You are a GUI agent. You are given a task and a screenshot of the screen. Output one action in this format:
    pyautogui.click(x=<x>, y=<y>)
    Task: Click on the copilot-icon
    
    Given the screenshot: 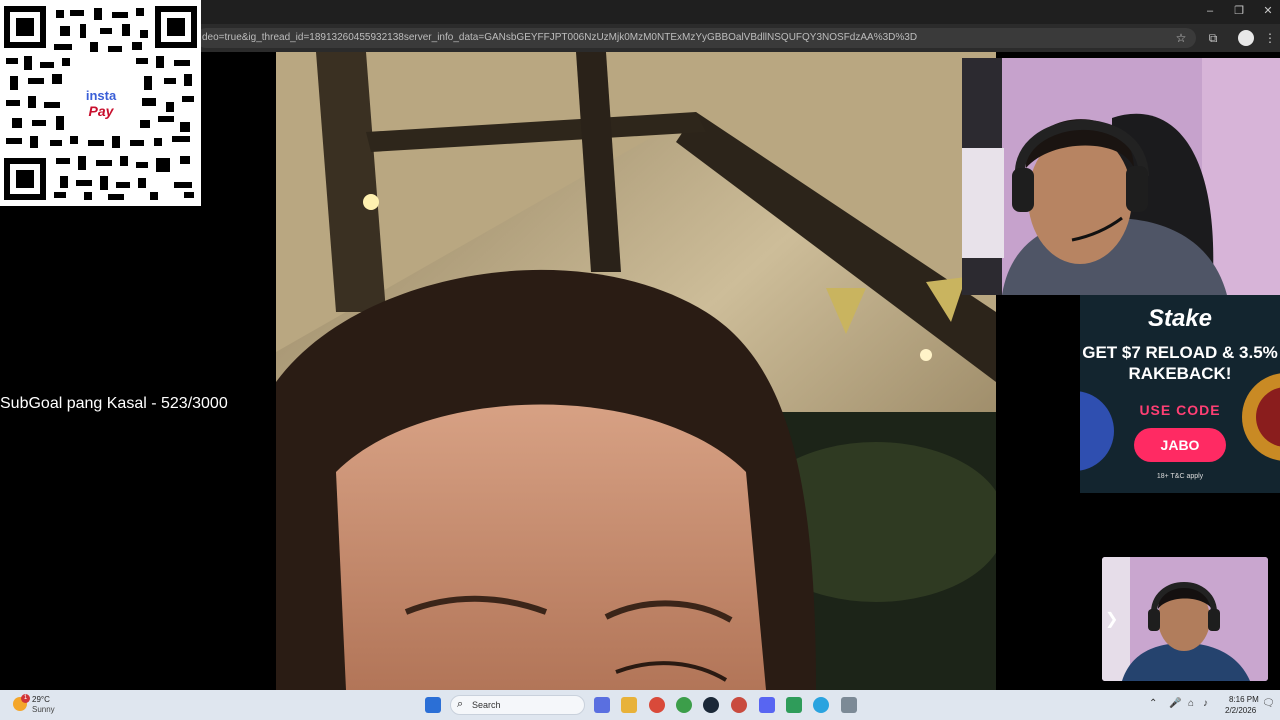 What is the action you would take?
    pyautogui.click(x=602, y=705)
    